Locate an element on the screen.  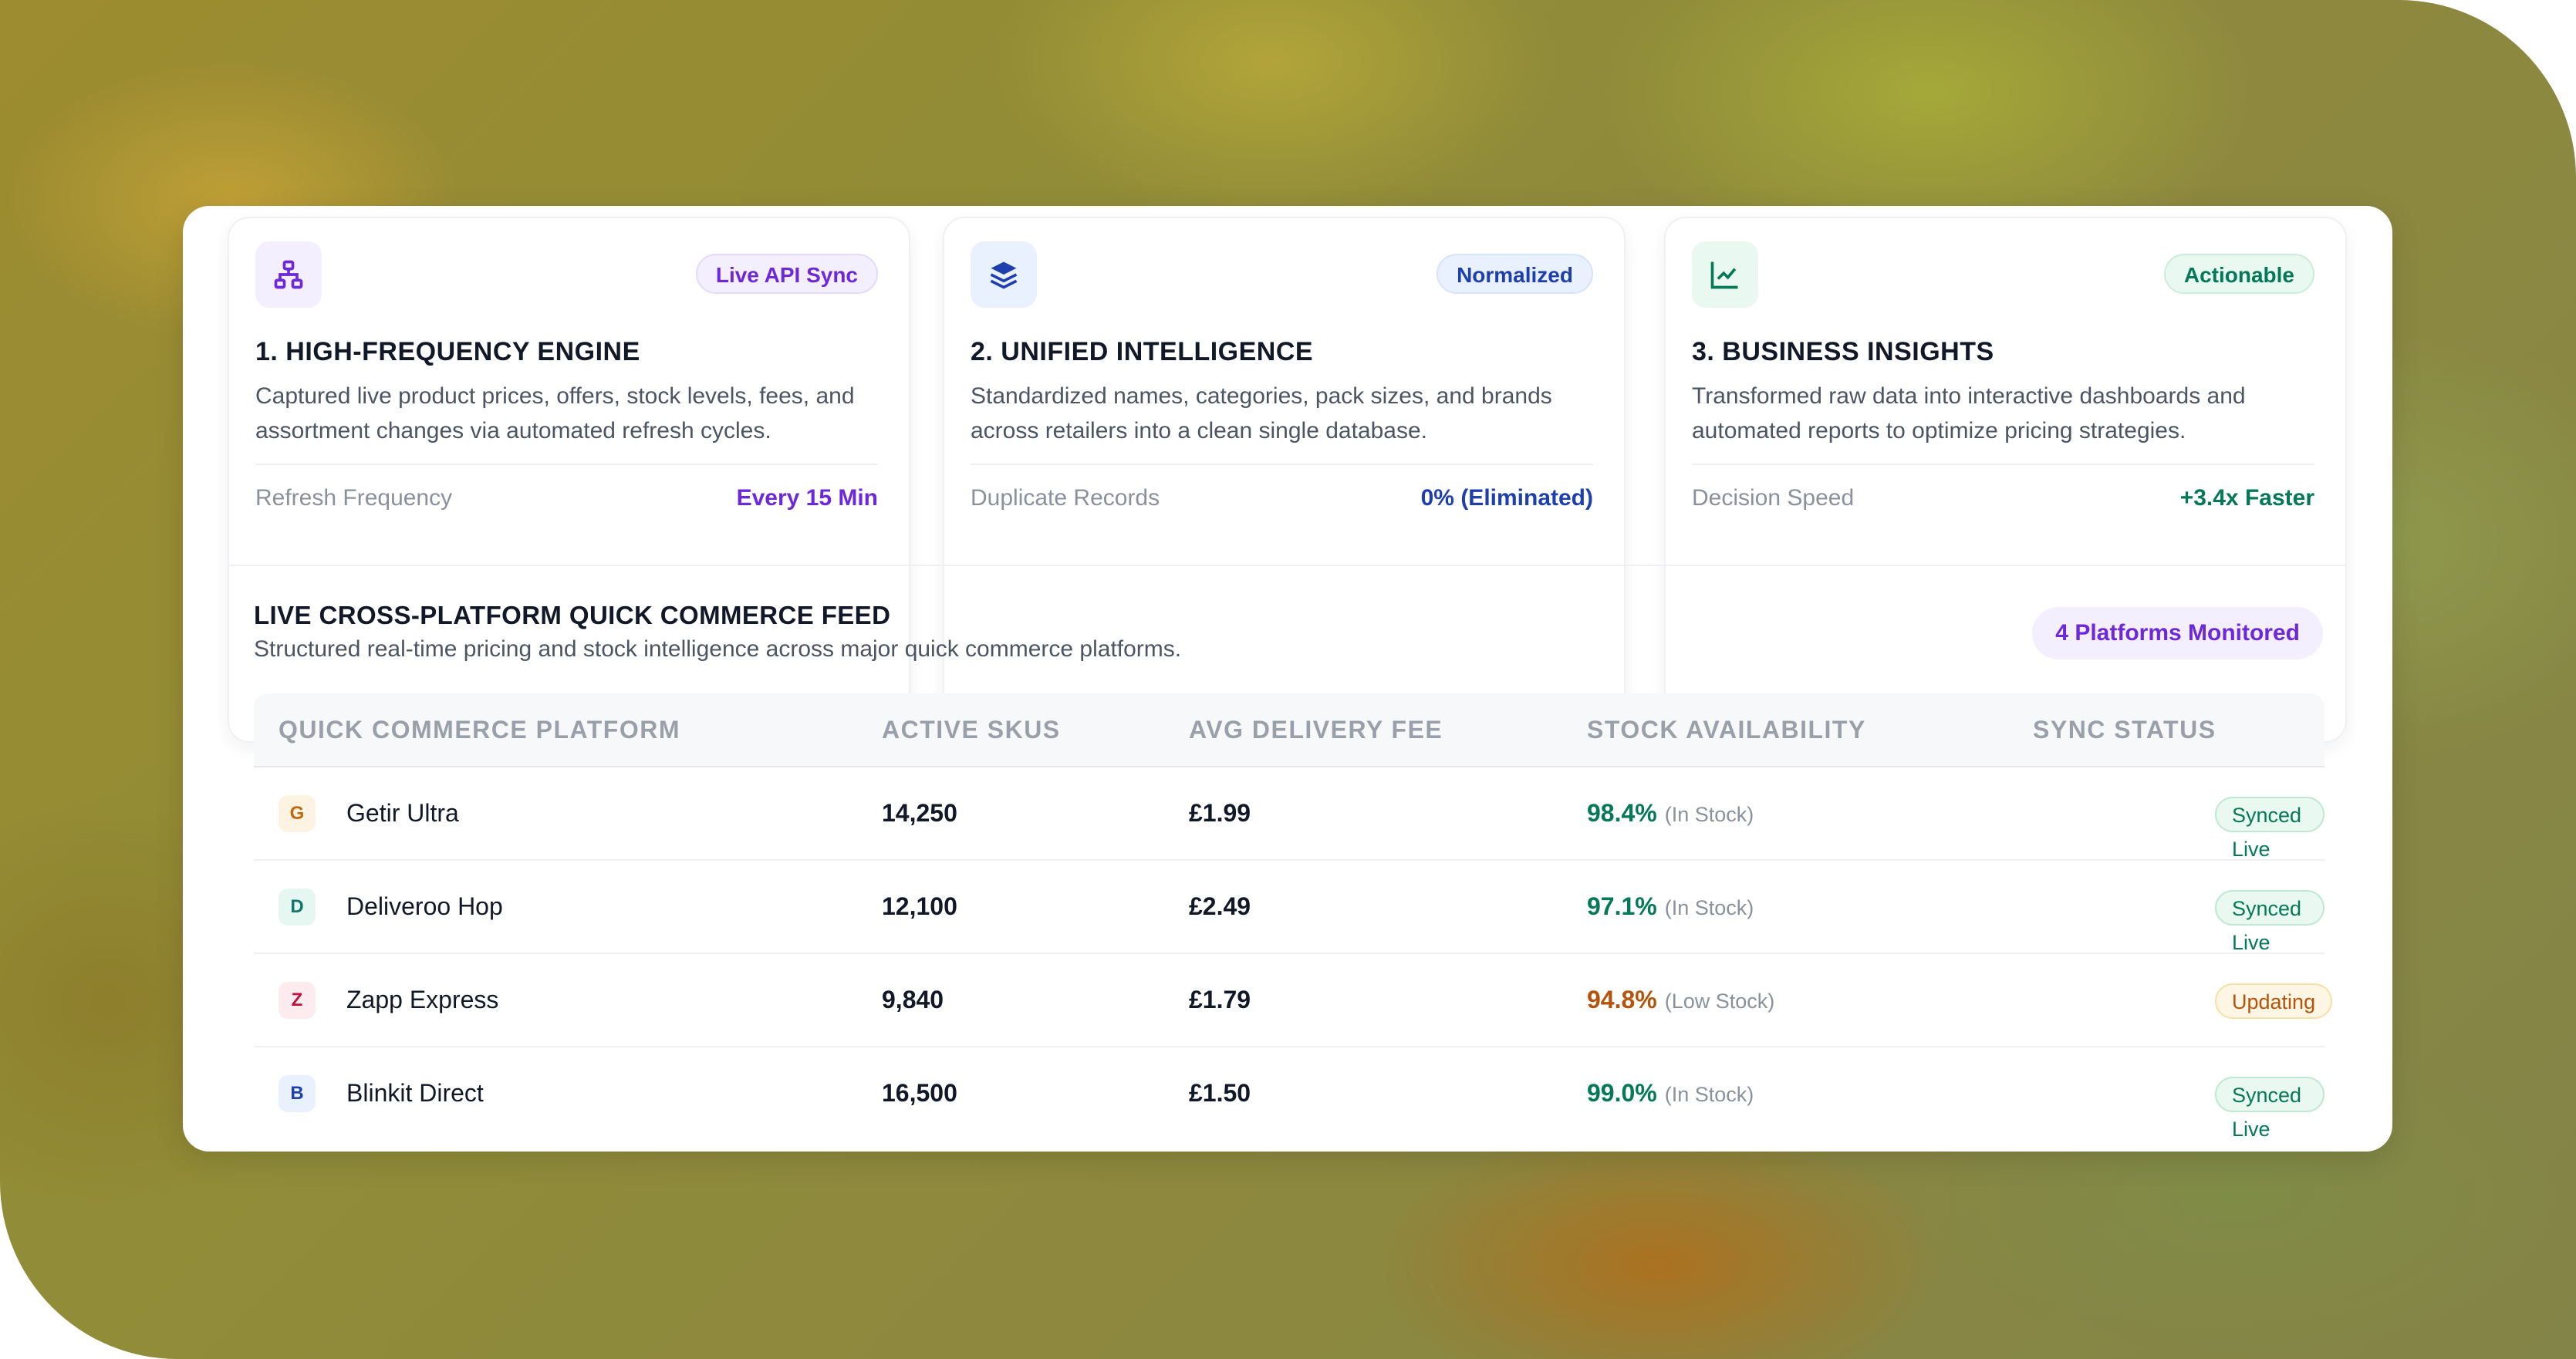
platform-initial-icon: D is located at coordinates (297, 907).